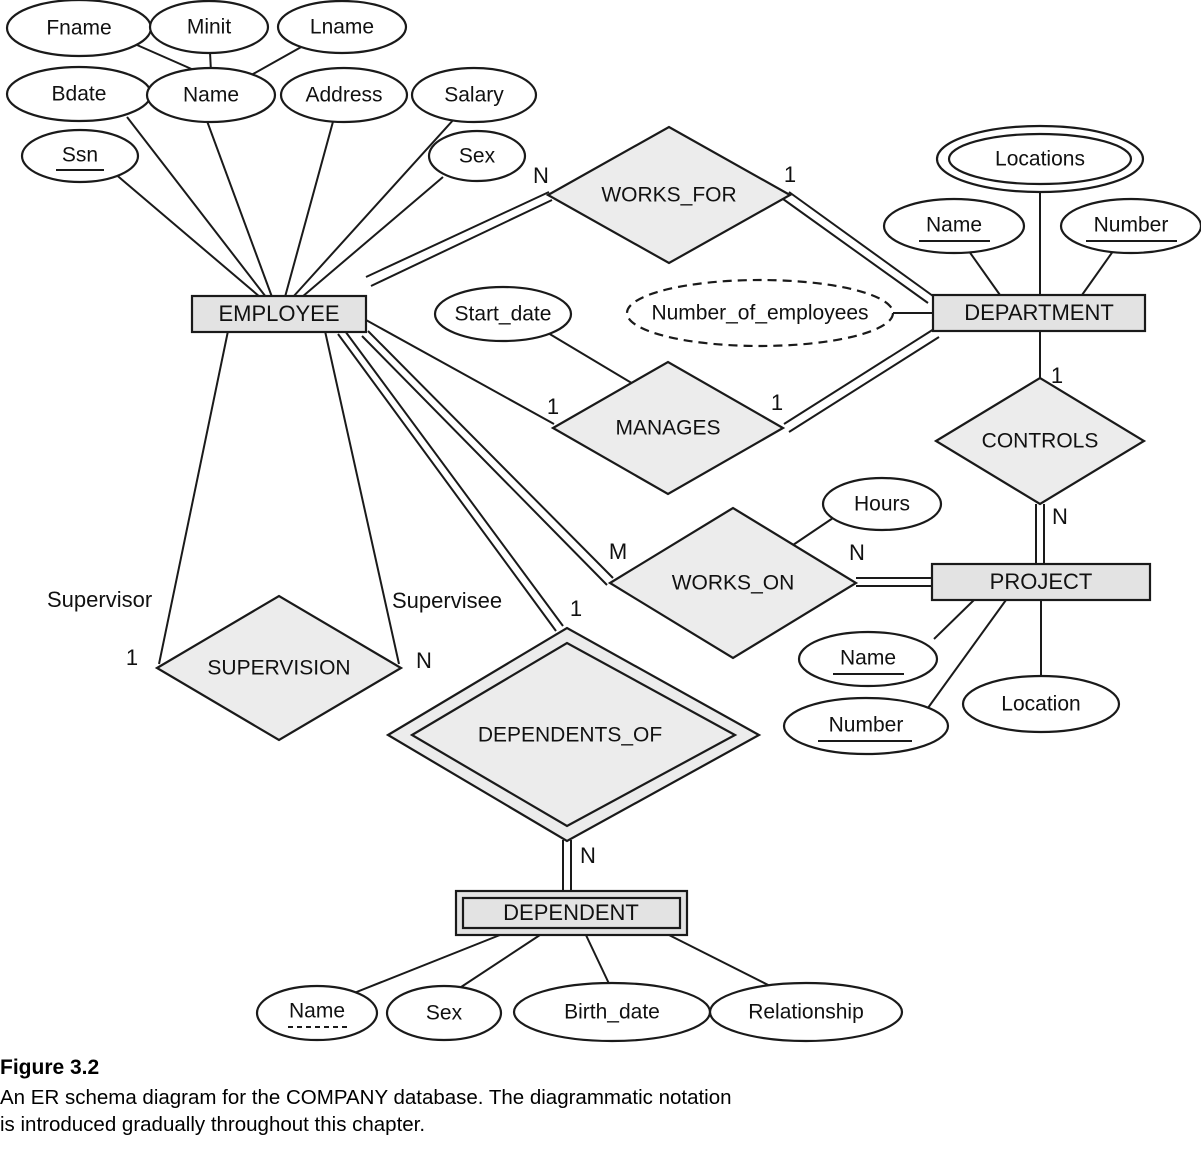 The width and height of the screenshot is (1201, 1158). I want to click on proj_location-label: Location, so click(1040, 704).